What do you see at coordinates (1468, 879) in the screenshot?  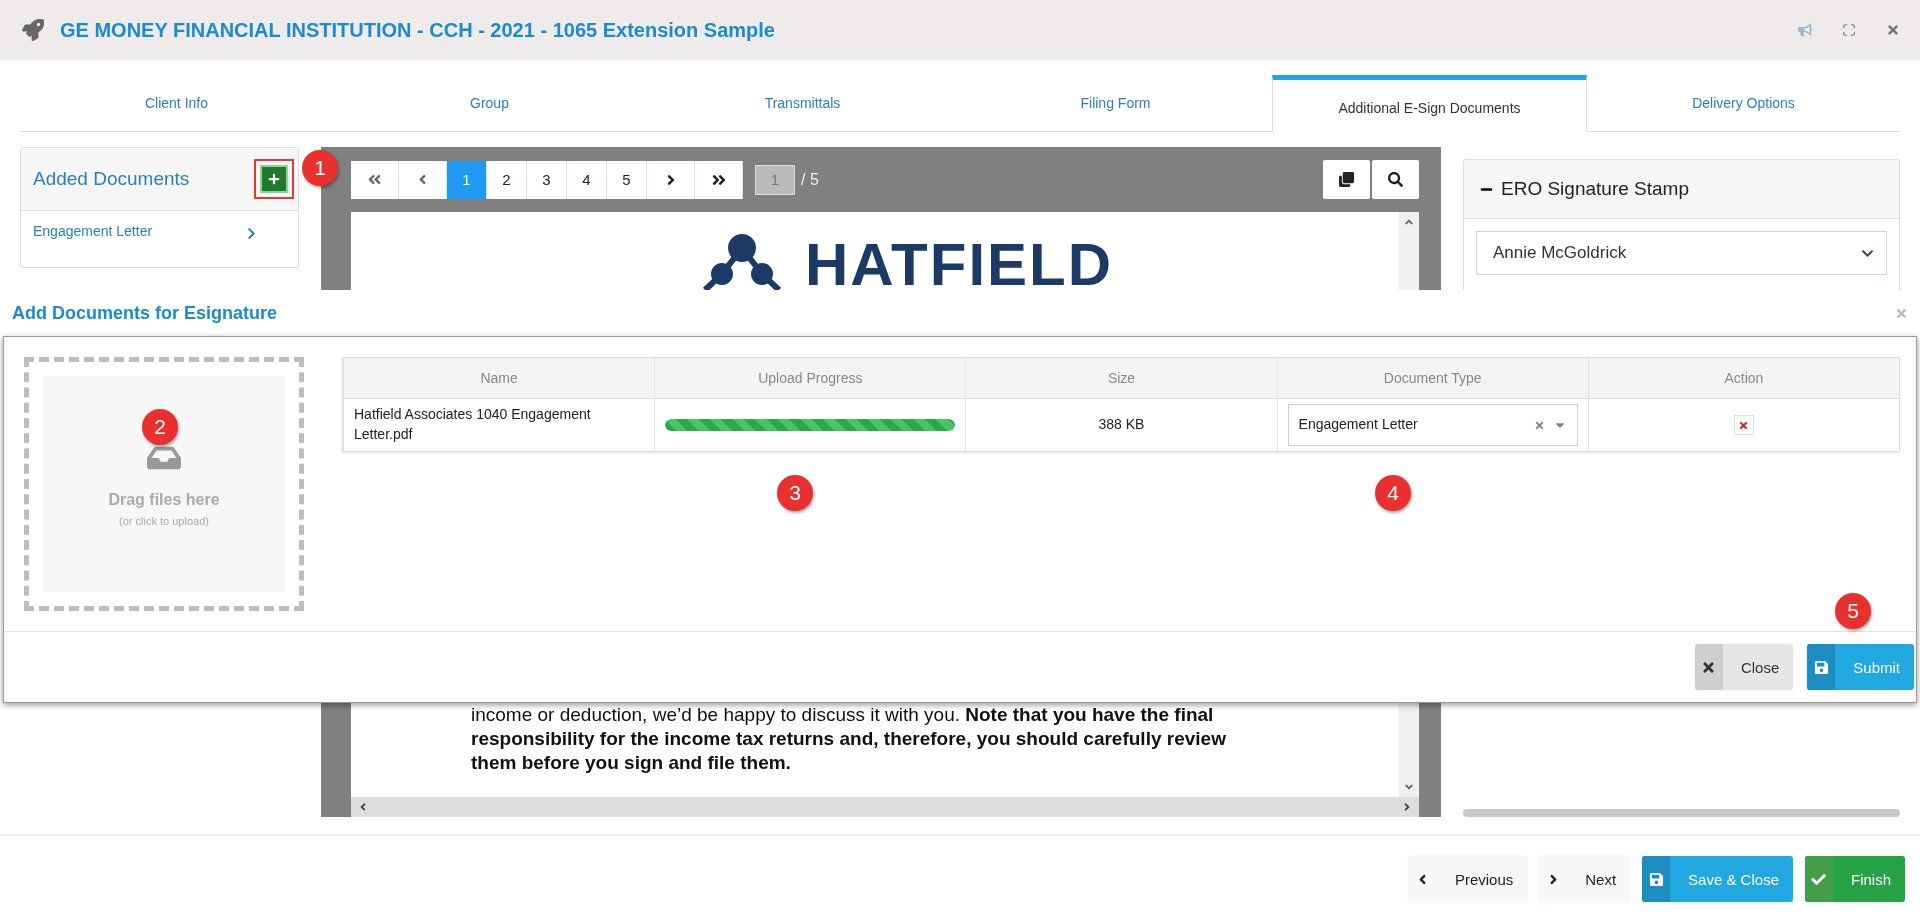 I see `previous-button: Previous` at bounding box center [1468, 879].